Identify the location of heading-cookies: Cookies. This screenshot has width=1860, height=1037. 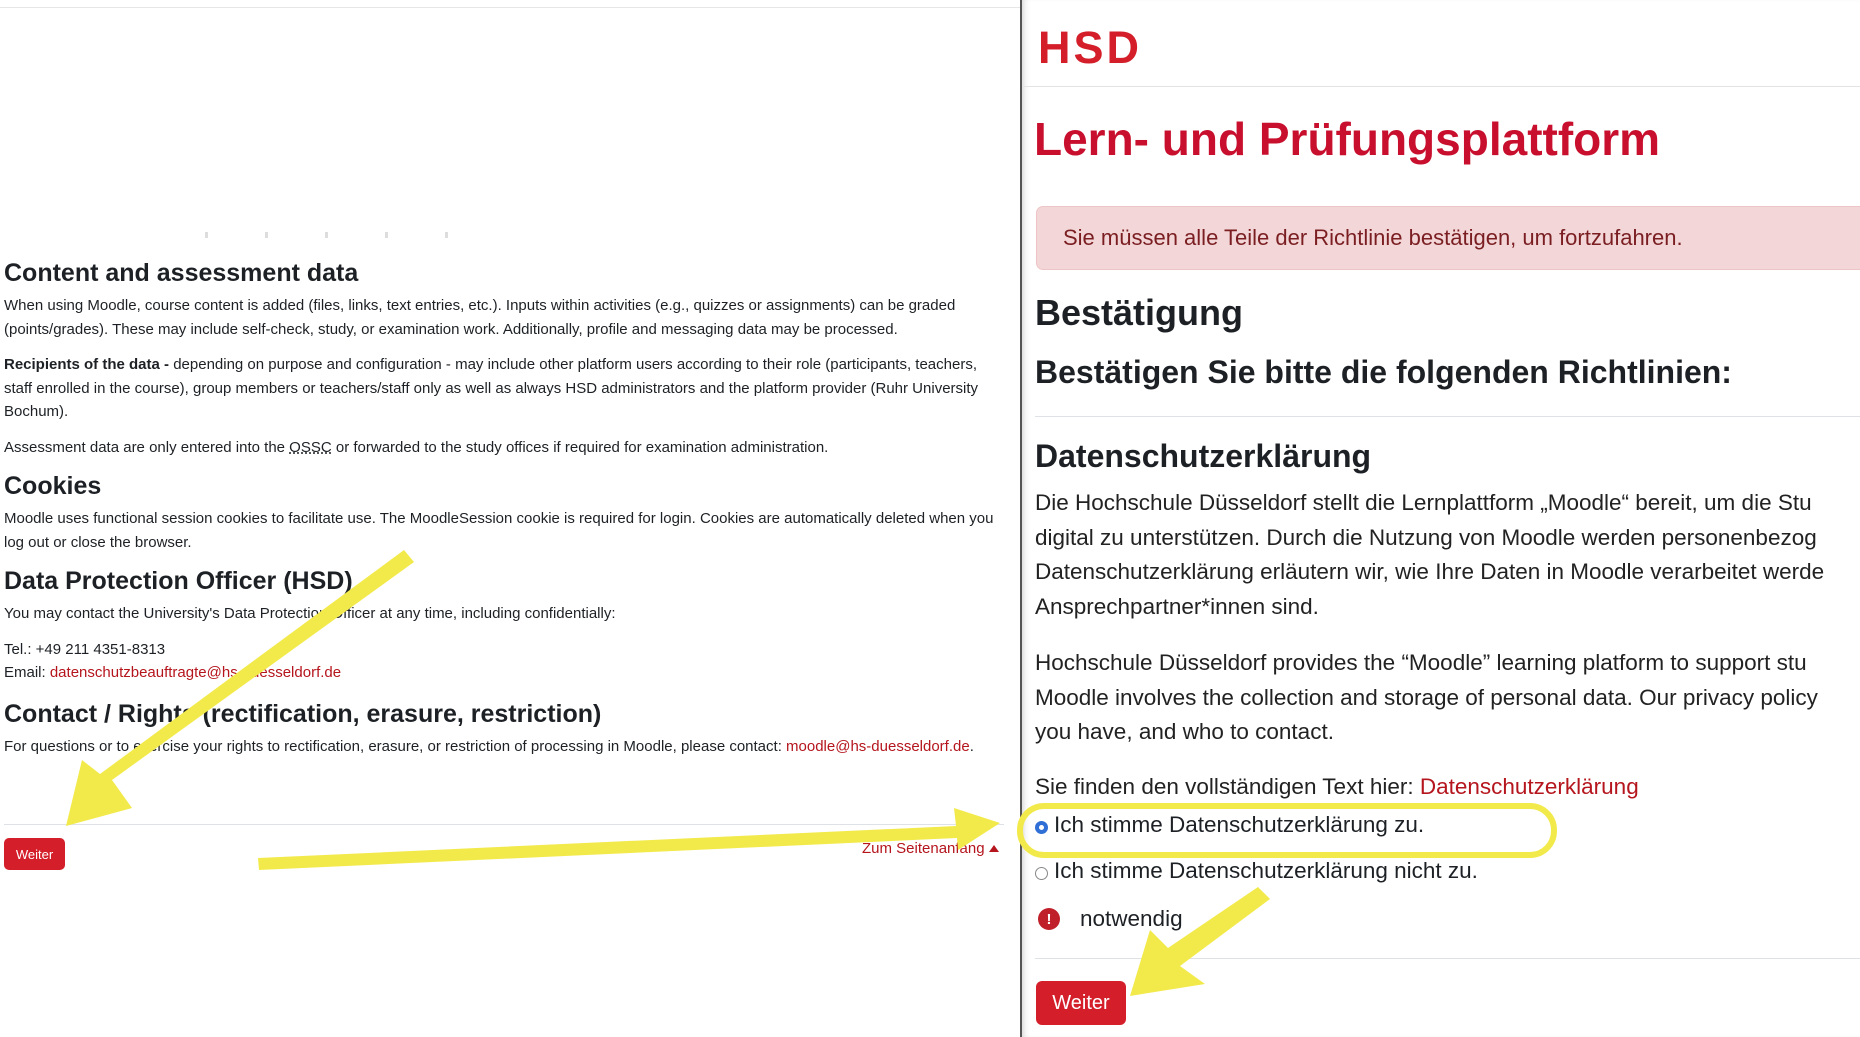
(53, 486).